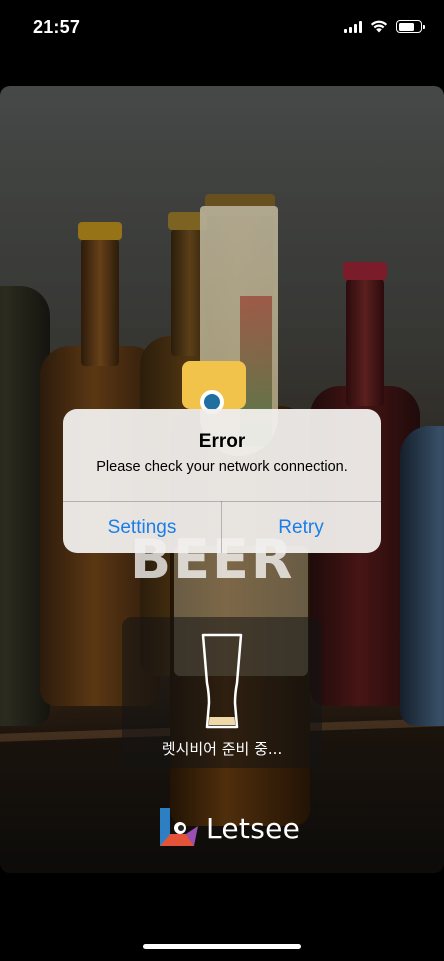 Image resolution: width=444 pixels, height=961 pixels. What do you see at coordinates (222, 681) in the screenshot?
I see `beer-glass-icon` at bounding box center [222, 681].